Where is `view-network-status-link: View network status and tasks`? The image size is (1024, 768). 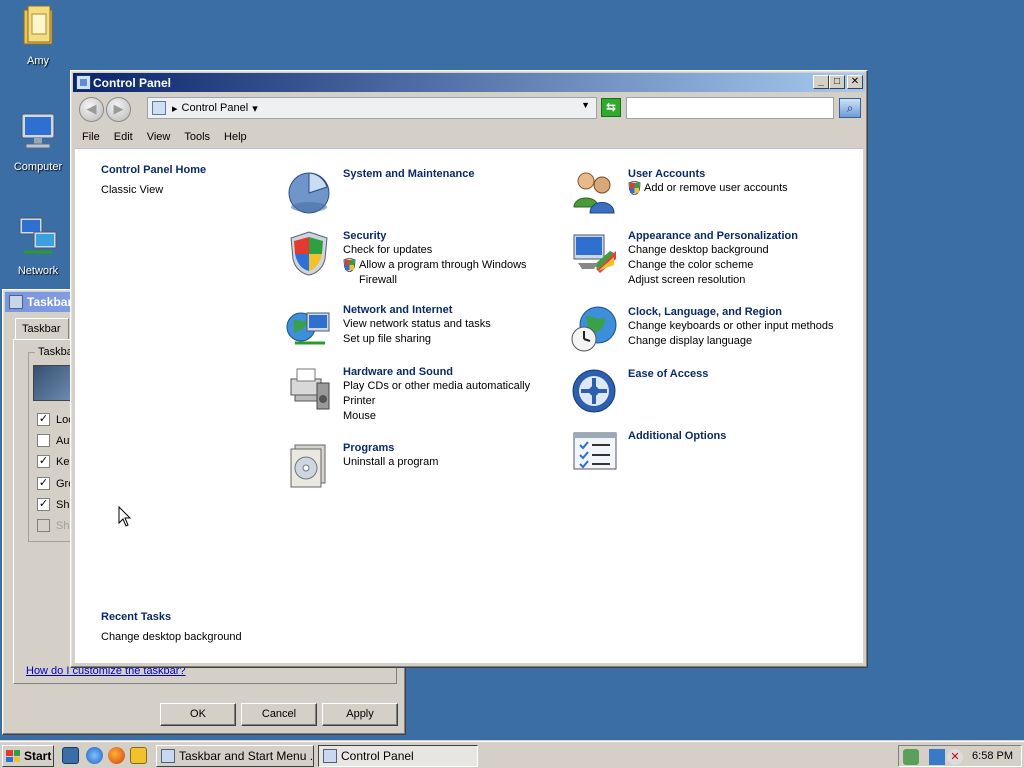
view-network-status-link: View network status and tasks is located at coordinates (448, 324).